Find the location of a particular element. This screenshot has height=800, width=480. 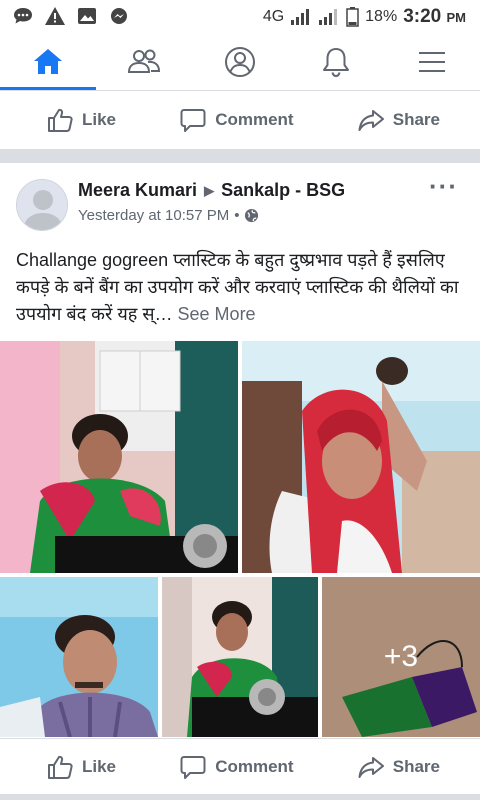

feed-separator is located at coordinates (240, 156).